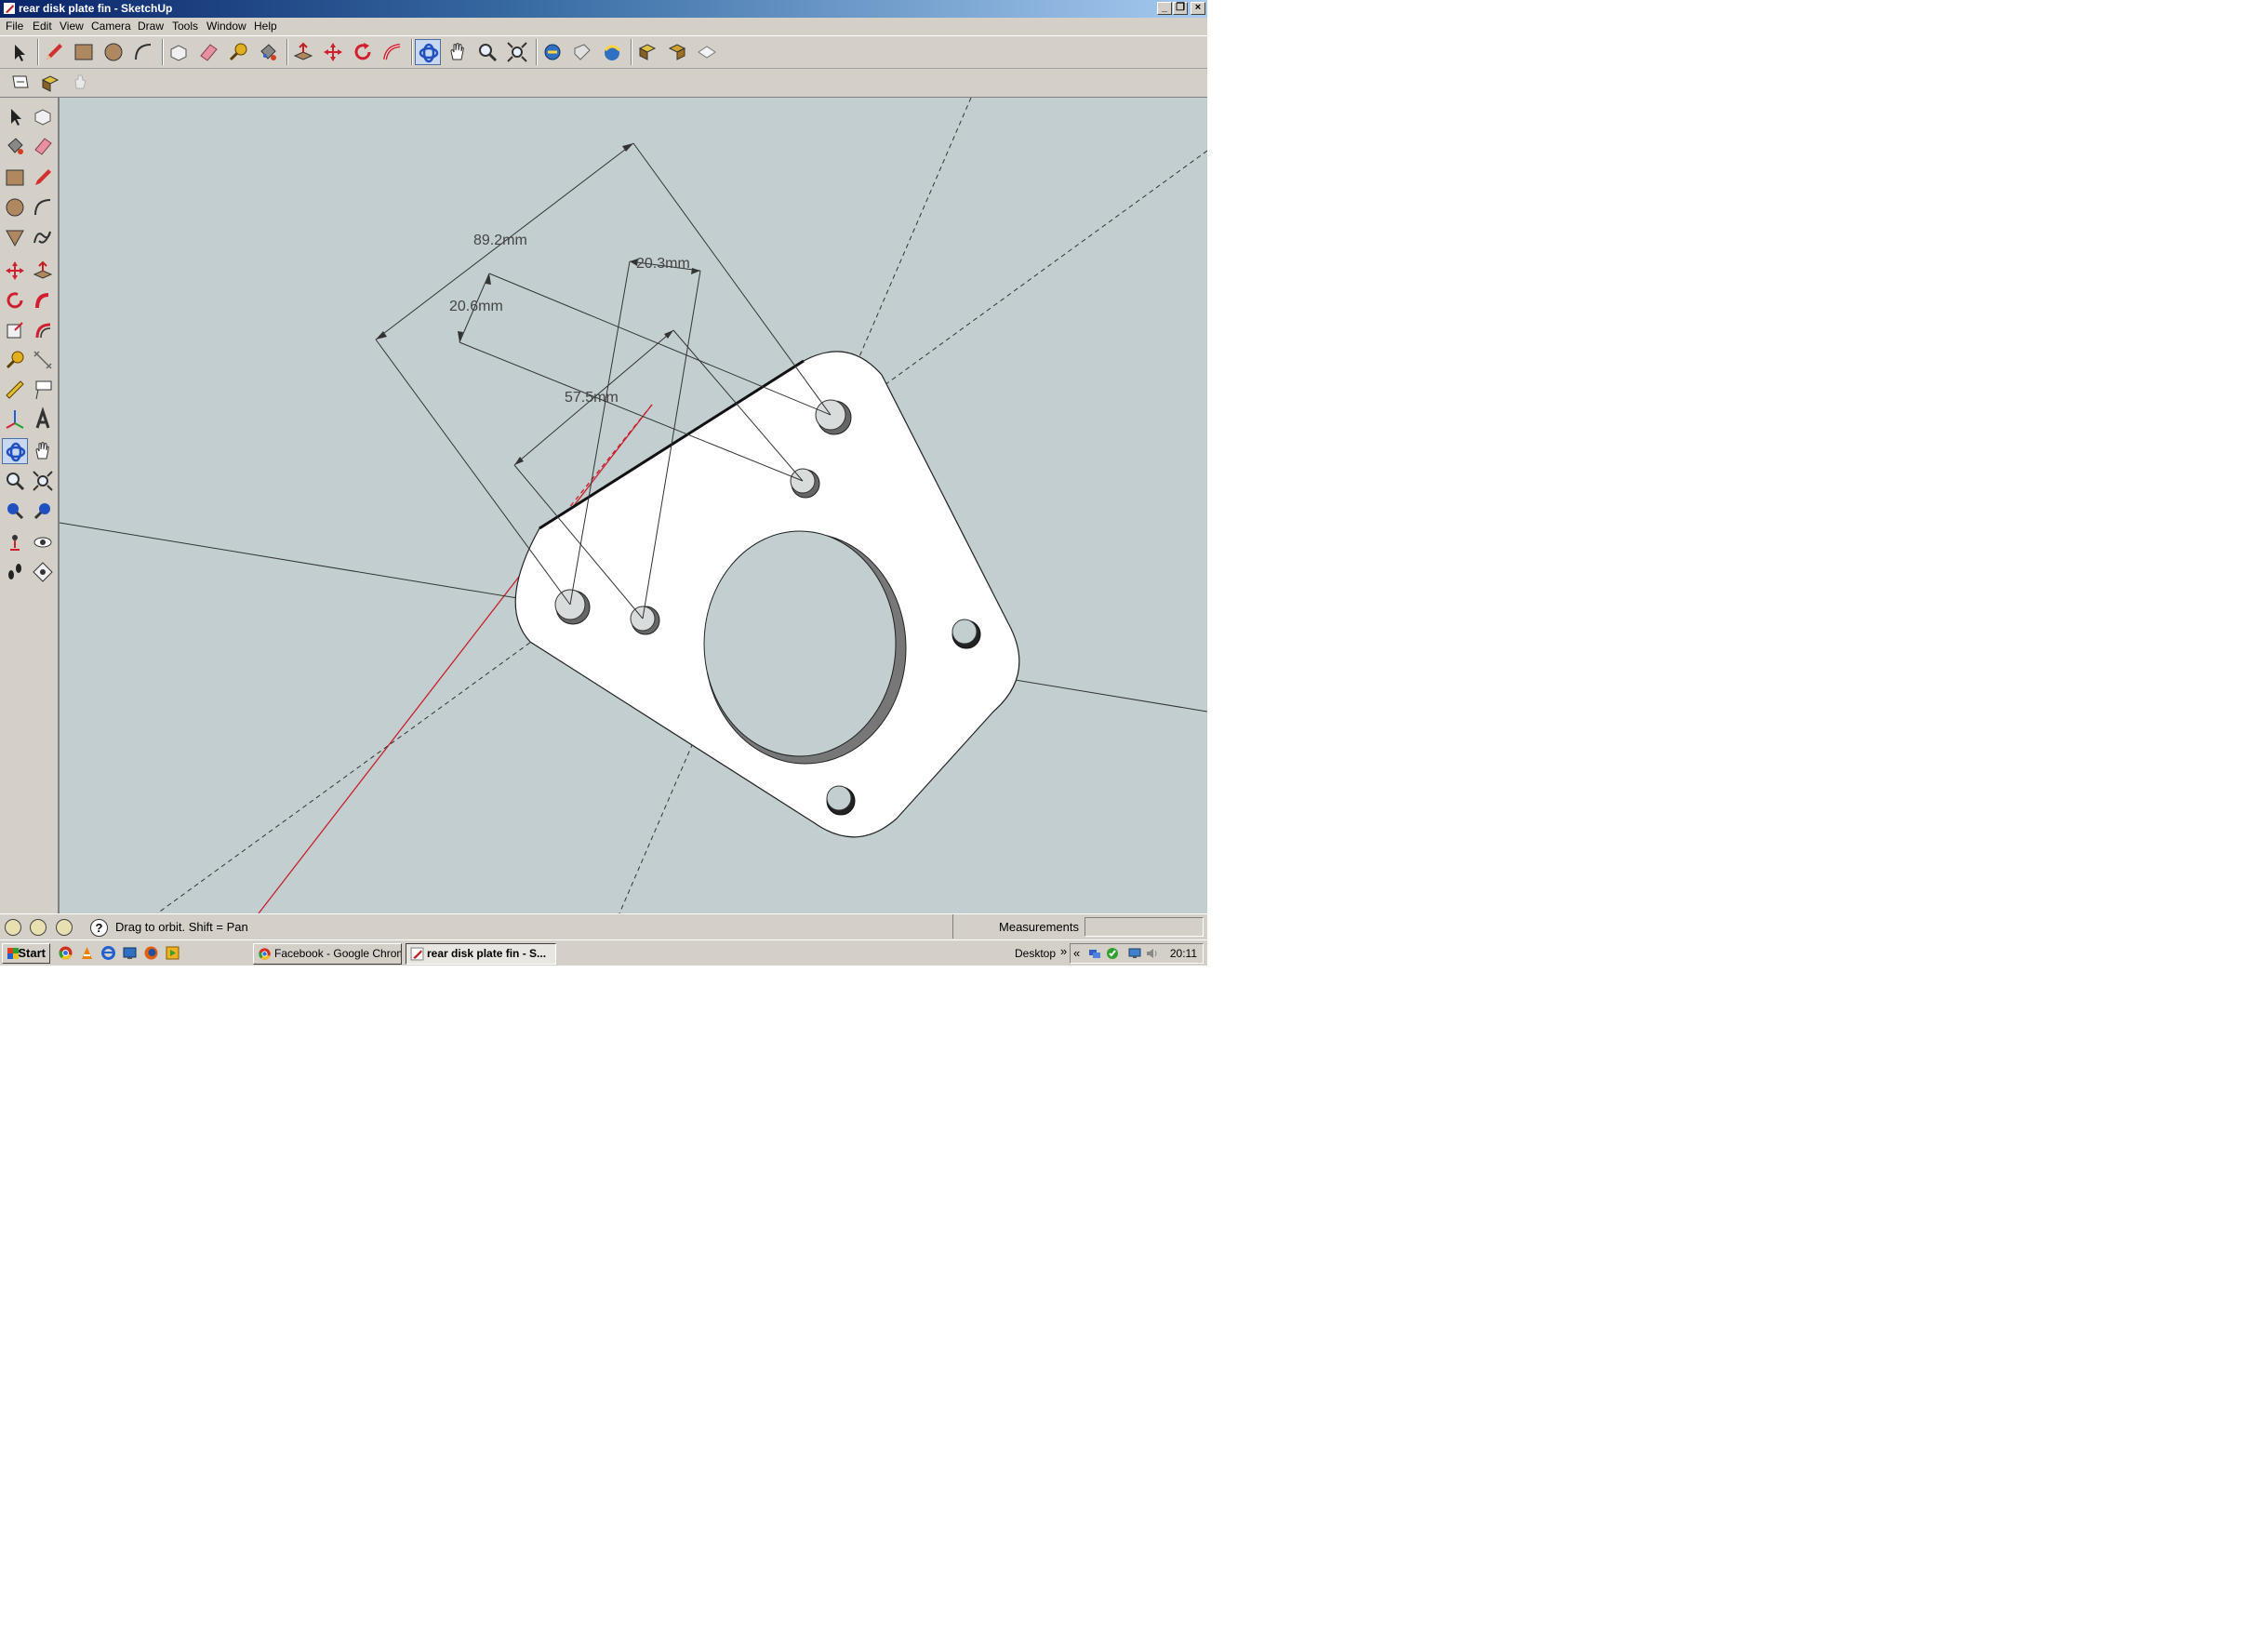 This screenshot has height=1652, width=2249. Describe the element at coordinates (226, 26) in the screenshot. I see `menu-window: Window` at that location.